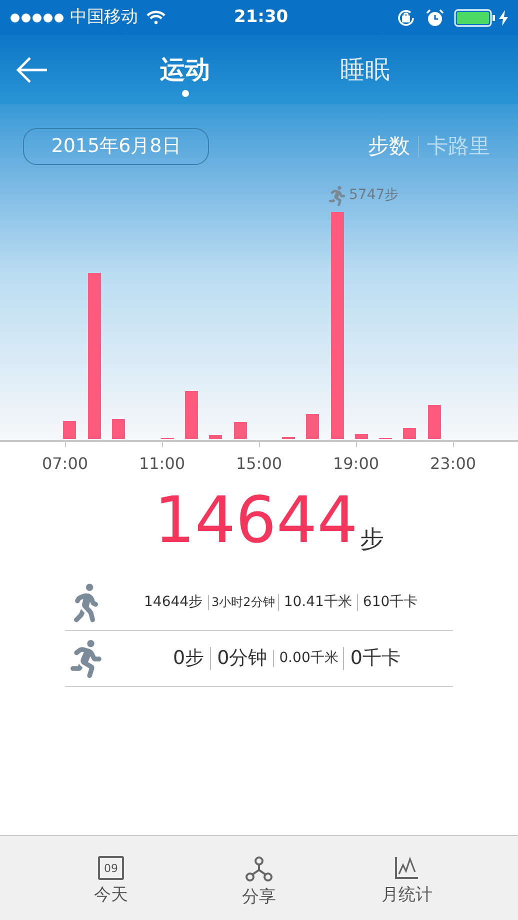  I want to click on stat-value: 0千卡, so click(374, 658).